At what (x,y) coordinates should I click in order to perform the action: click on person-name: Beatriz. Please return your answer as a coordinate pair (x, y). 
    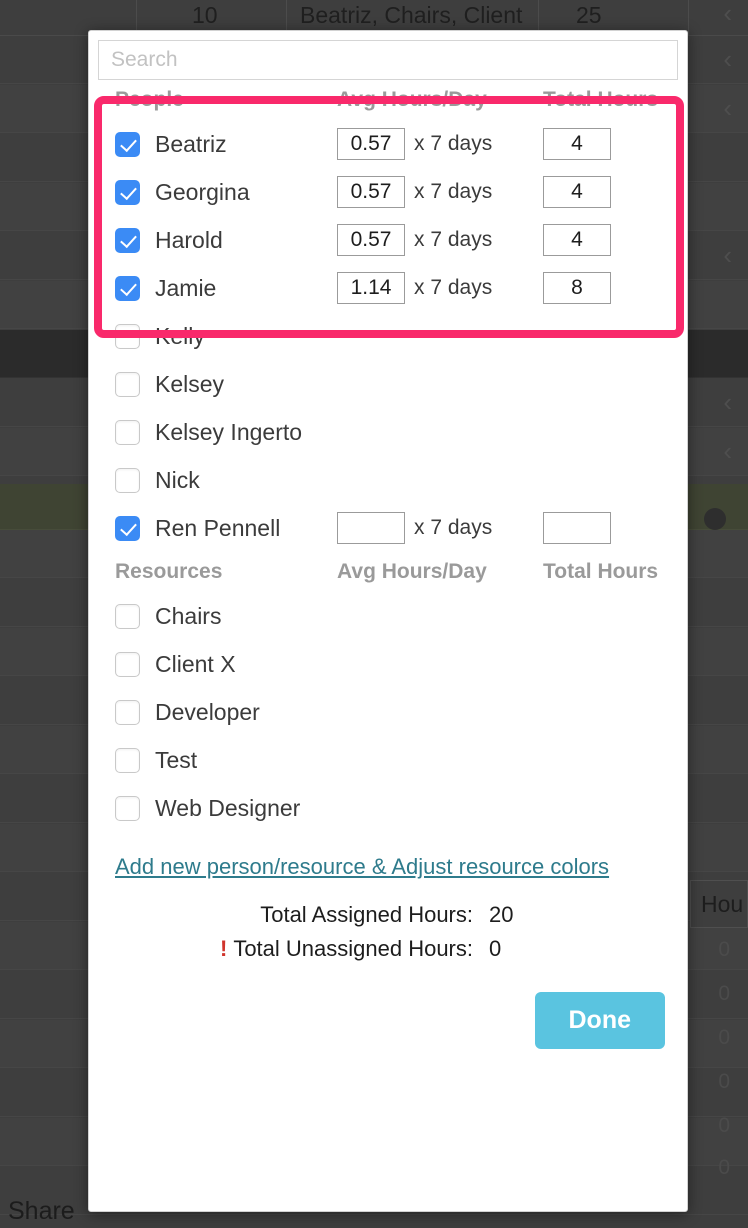
    Looking at the image, I should click on (191, 143).